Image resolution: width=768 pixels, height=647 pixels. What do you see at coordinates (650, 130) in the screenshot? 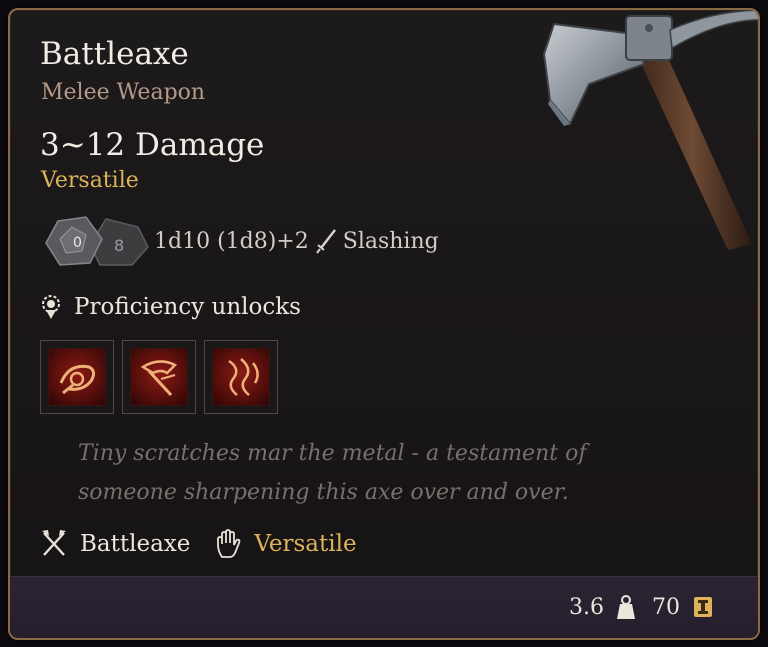
I see `battleaxe-art` at bounding box center [650, 130].